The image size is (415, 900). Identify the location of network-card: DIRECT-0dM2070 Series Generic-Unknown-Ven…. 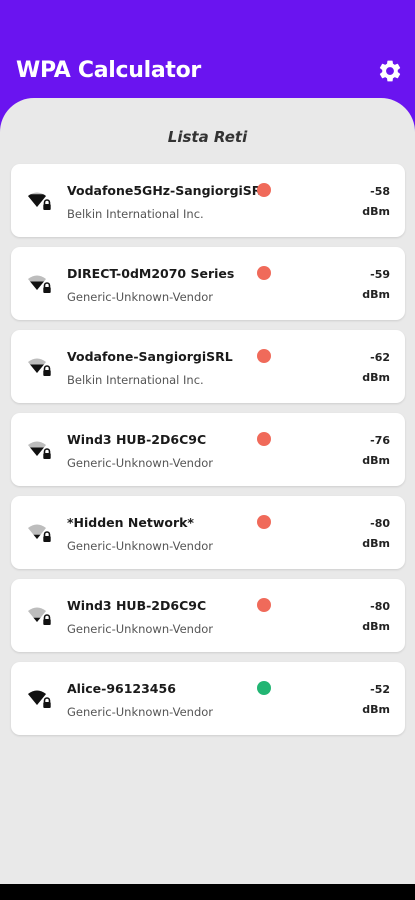
(208, 283).